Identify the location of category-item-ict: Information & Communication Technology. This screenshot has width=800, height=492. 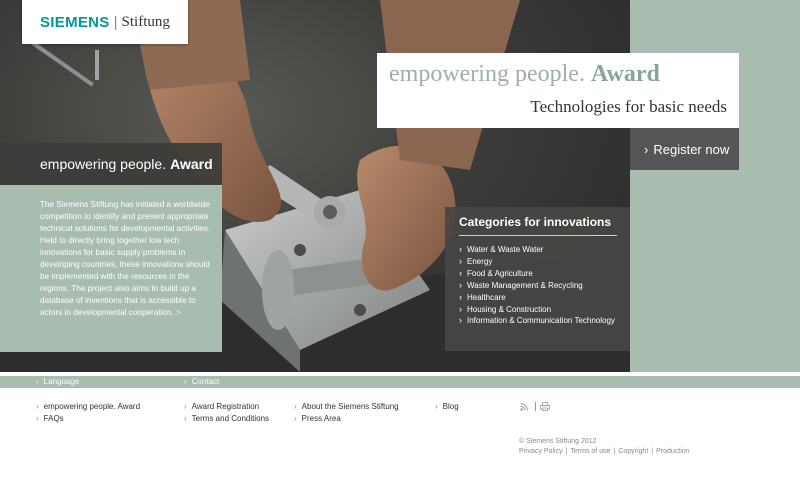
(544, 321).